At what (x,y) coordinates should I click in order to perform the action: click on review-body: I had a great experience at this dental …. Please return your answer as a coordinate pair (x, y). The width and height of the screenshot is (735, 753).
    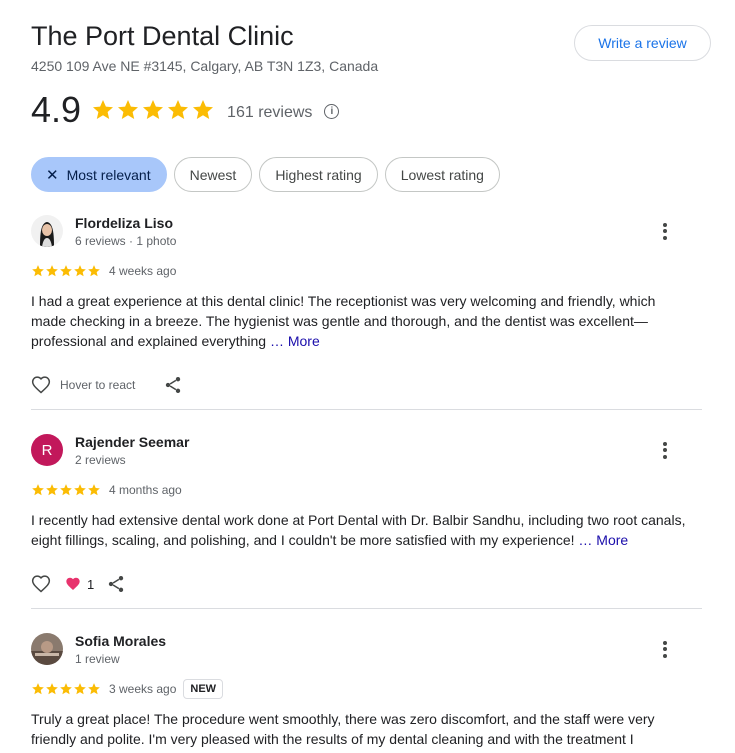
    Looking at the image, I should click on (343, 321).